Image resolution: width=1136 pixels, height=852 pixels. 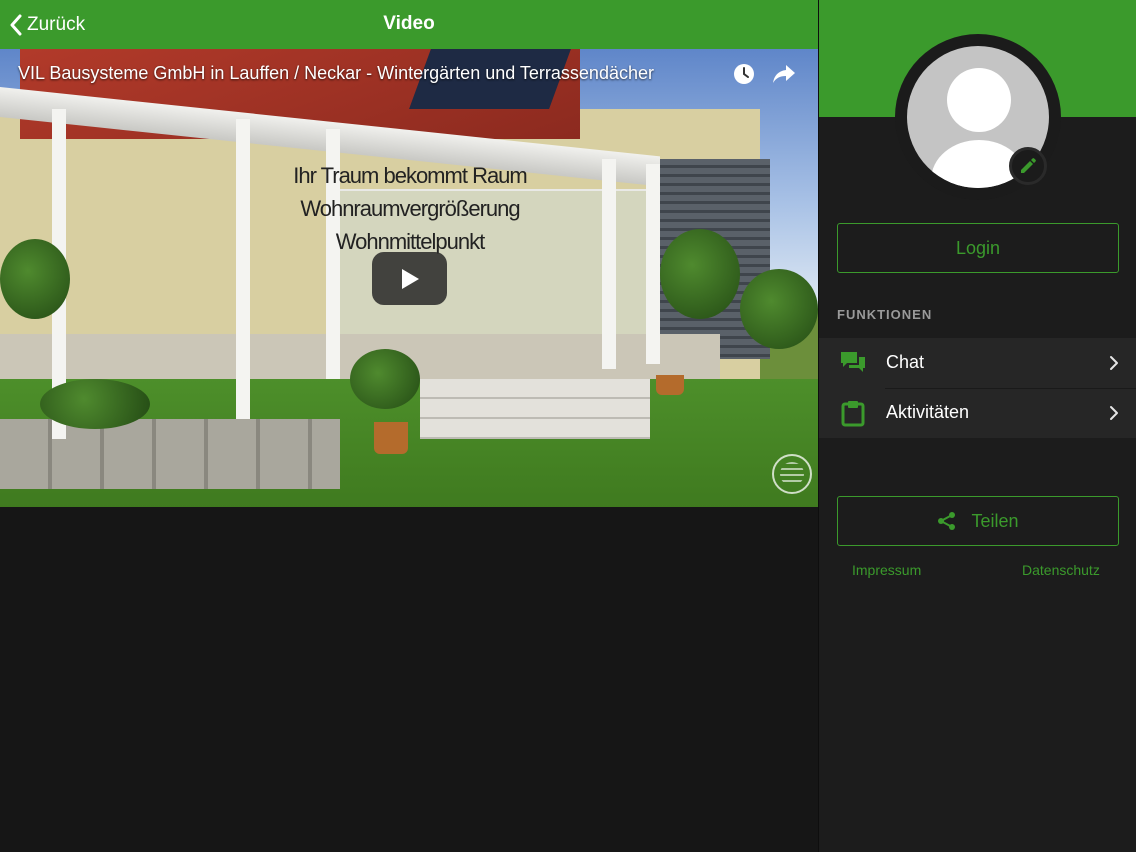 I want to click on page-title: Video, so click(x=409, y=23).